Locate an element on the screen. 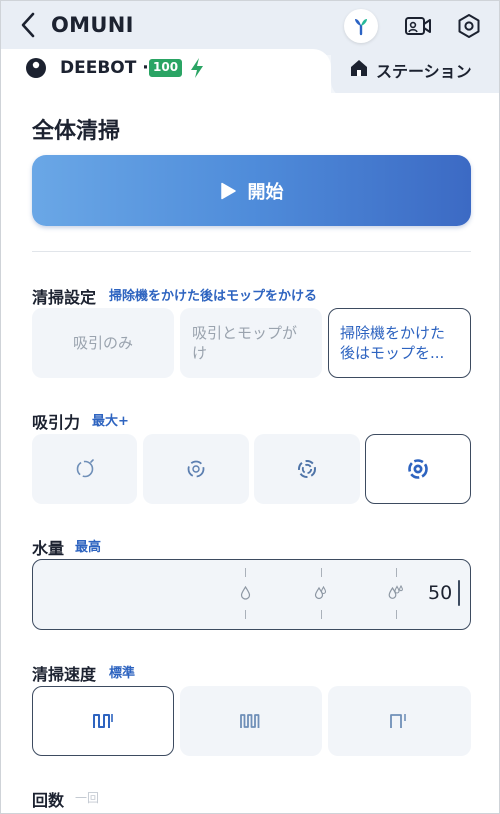 The height and width of the screenshot is (814, 500). mode-option-label: 吸引とモップが け is located at coordinates (245, 343).